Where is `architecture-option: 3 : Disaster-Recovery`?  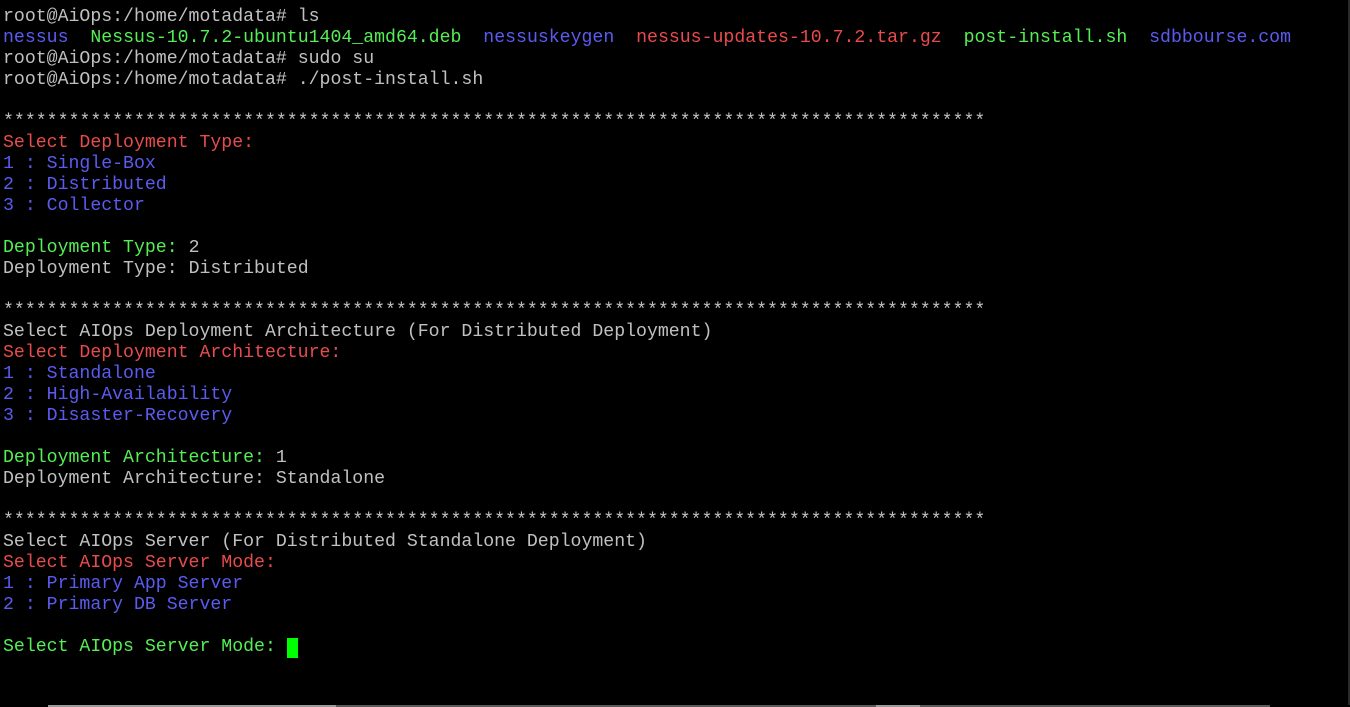 architecture-option: 3 : Disaster-Recovery is located at coordinates (118, 416).